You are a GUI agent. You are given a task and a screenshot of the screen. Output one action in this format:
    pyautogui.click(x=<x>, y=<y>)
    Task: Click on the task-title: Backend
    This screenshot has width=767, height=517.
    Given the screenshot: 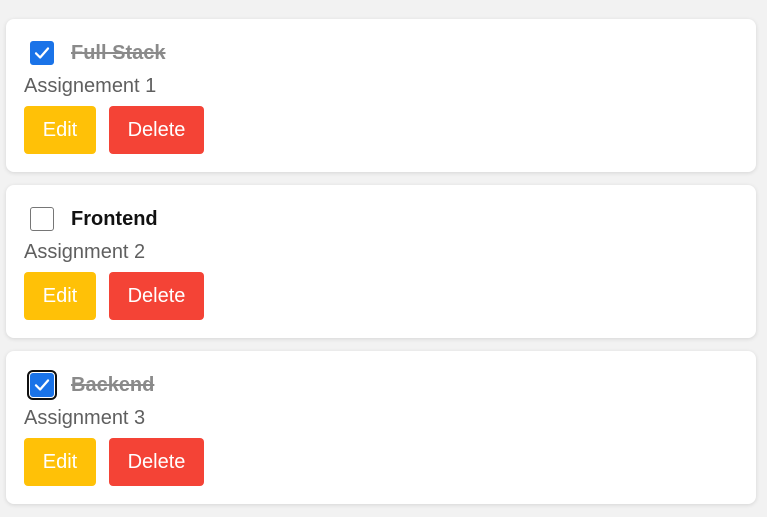 What is the action you would take?
    pyautogui.click(x=113, y=384)
    